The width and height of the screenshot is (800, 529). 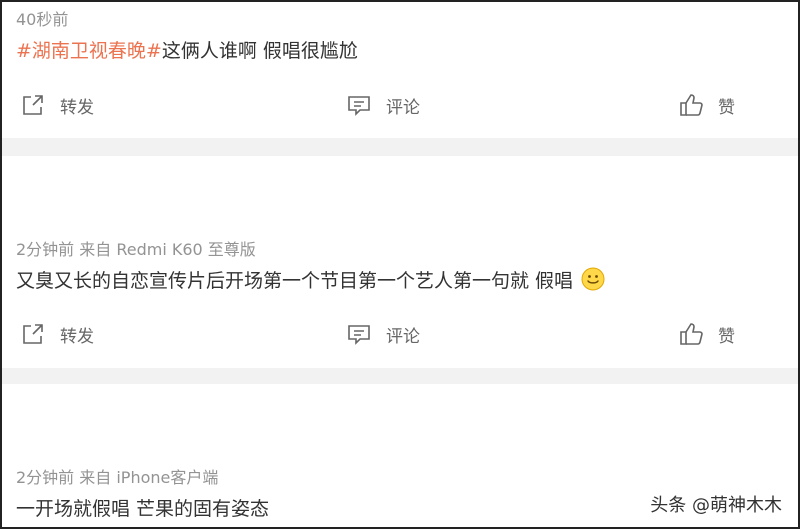 What do you see at coordinates (716, 505) in the screenshot?
I see `watermark: 头条 @萌神木木` at bounding box center [716, 505].